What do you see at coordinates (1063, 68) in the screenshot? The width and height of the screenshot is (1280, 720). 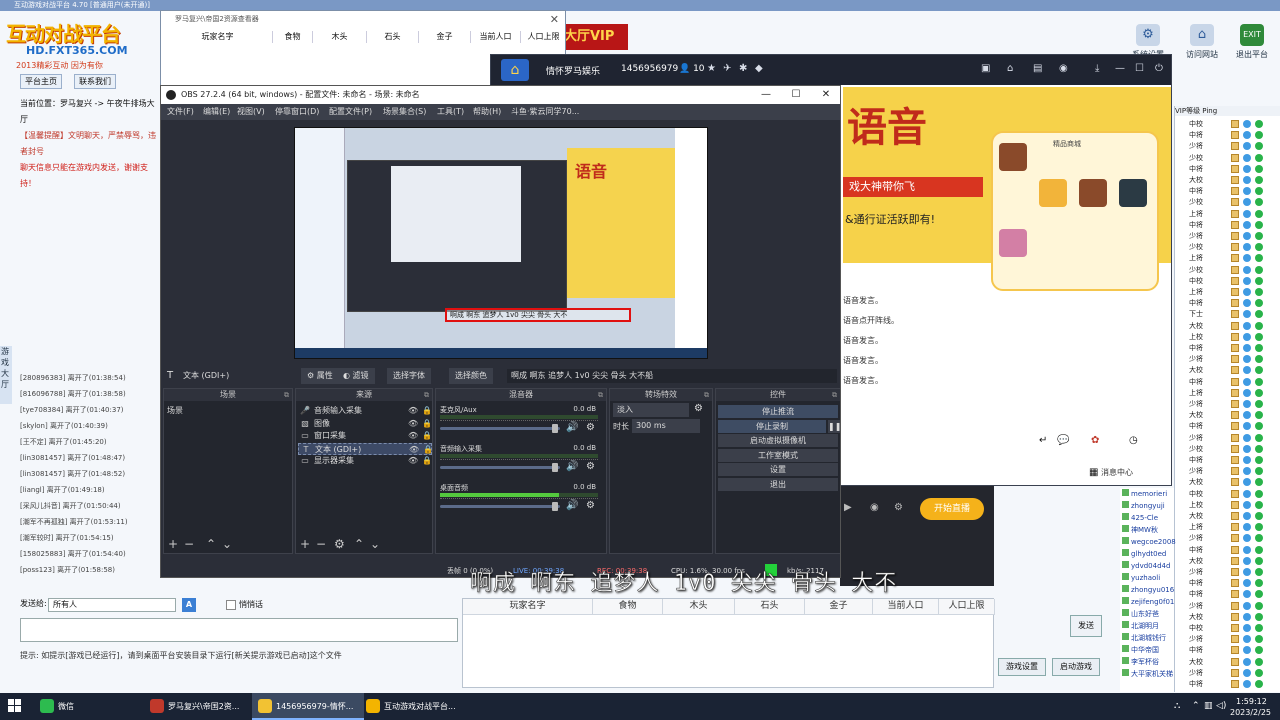 I see `gamepad-icon: ◉` at bounding box center [1063, 68].